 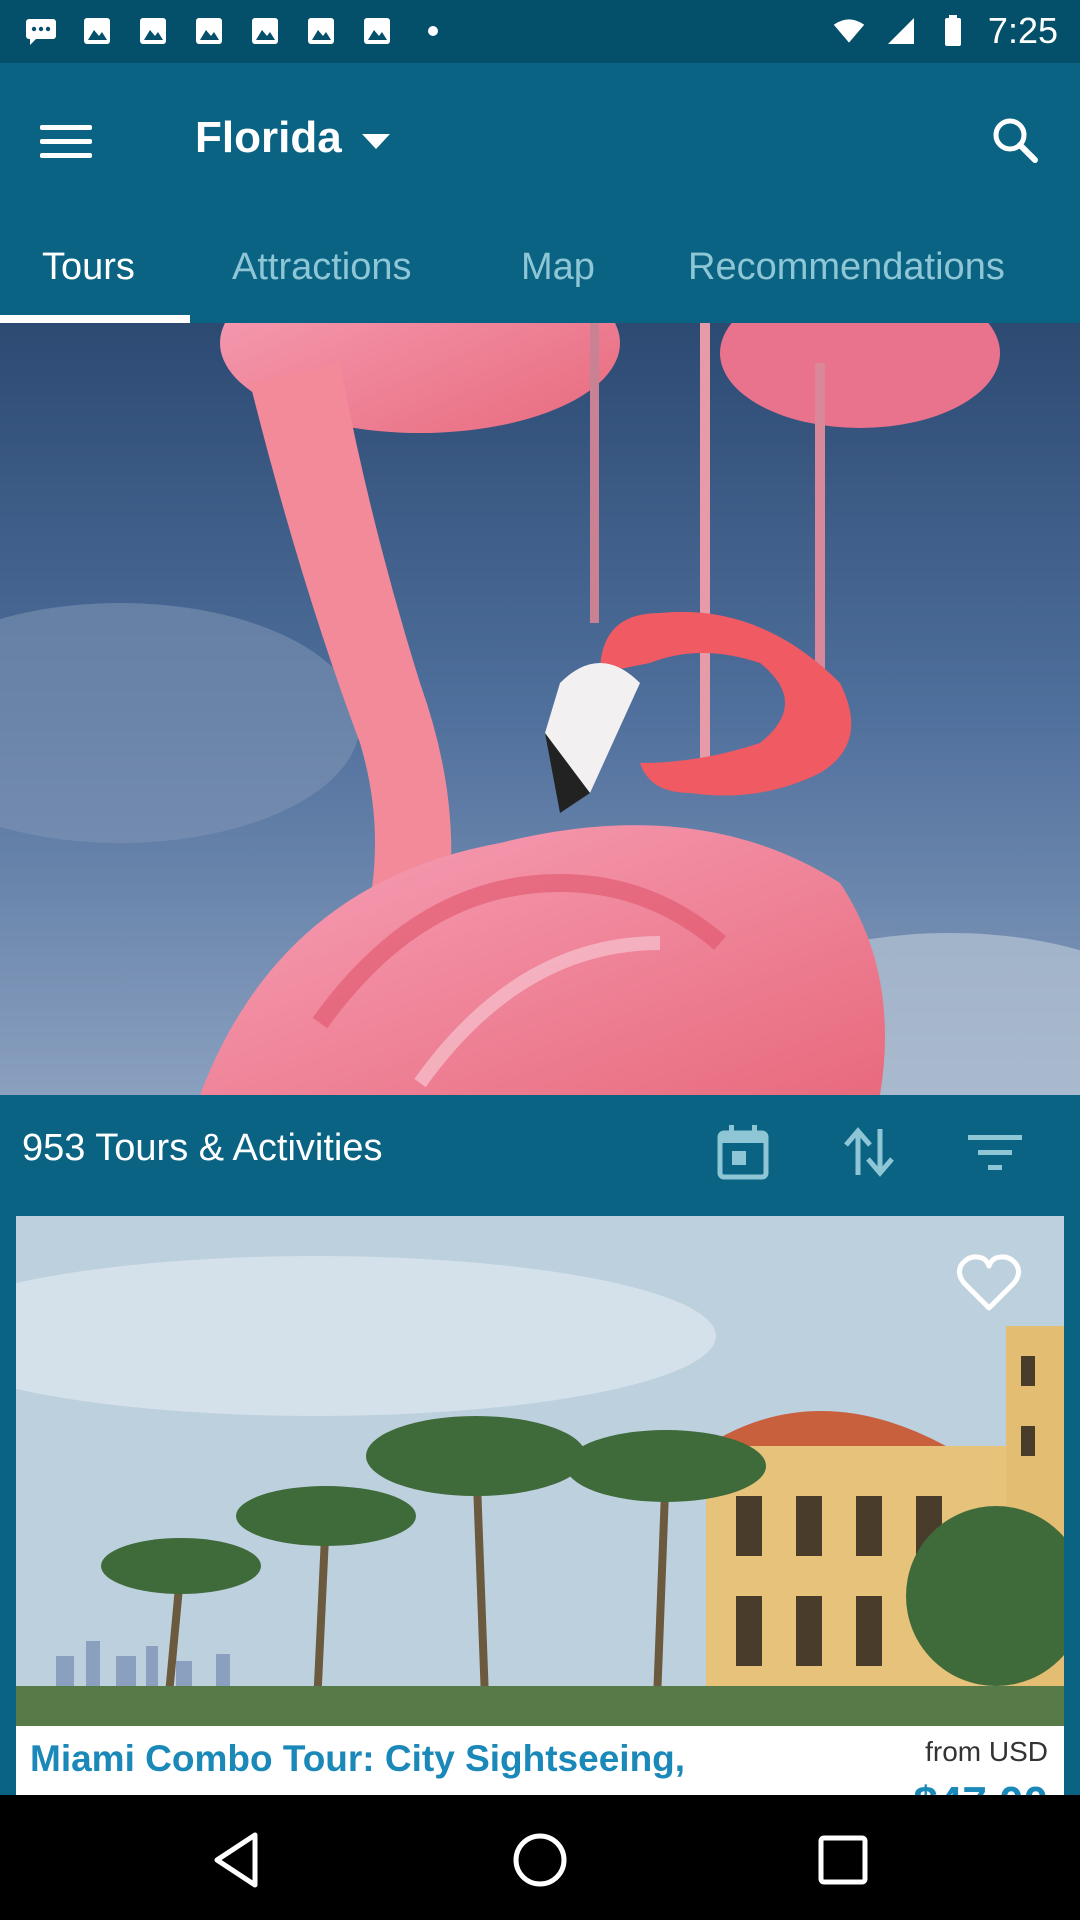 I want to click on status-bar: 7:25, so click(x=540, y=31).